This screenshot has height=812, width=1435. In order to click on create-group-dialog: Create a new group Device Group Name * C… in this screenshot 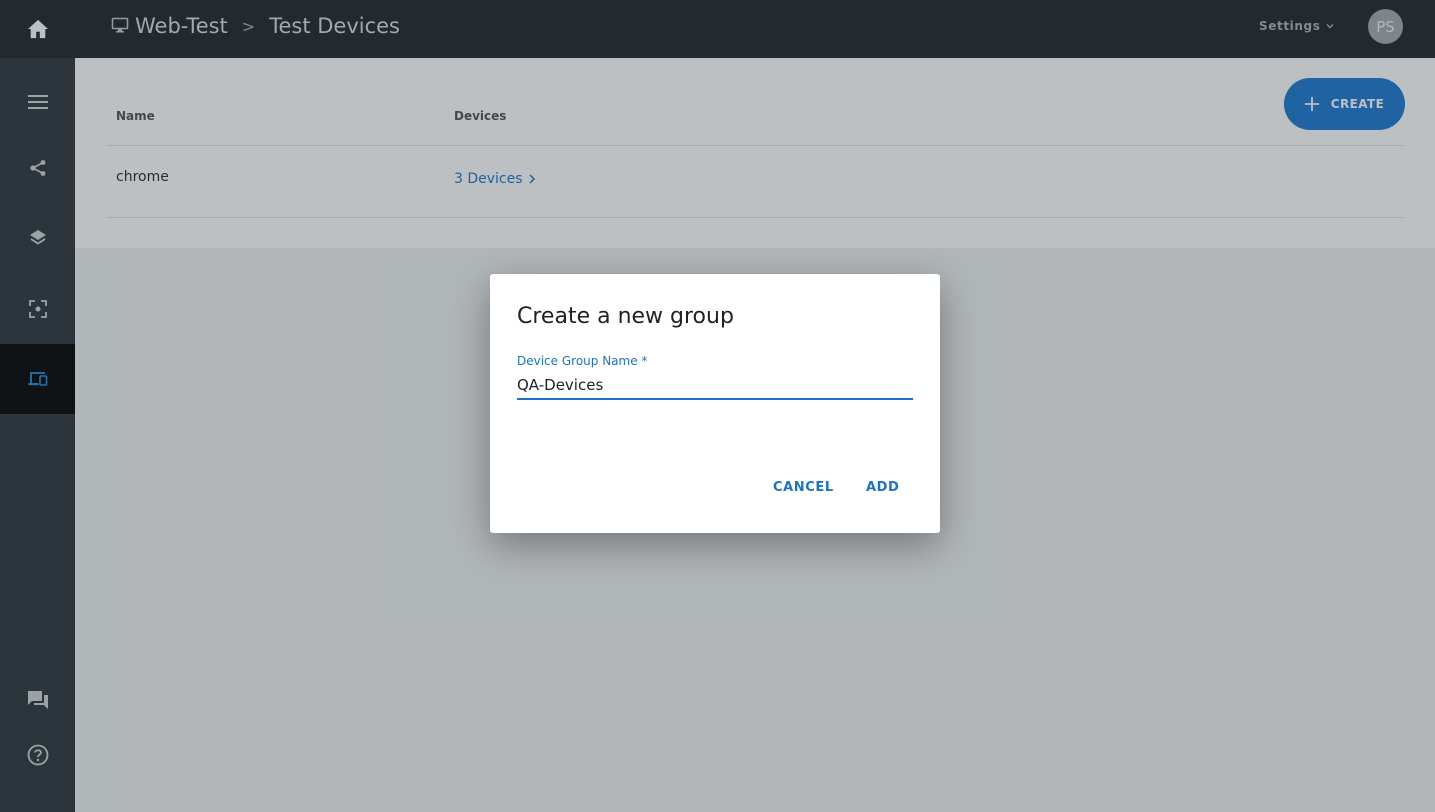, I will do `click(715, 403)`.